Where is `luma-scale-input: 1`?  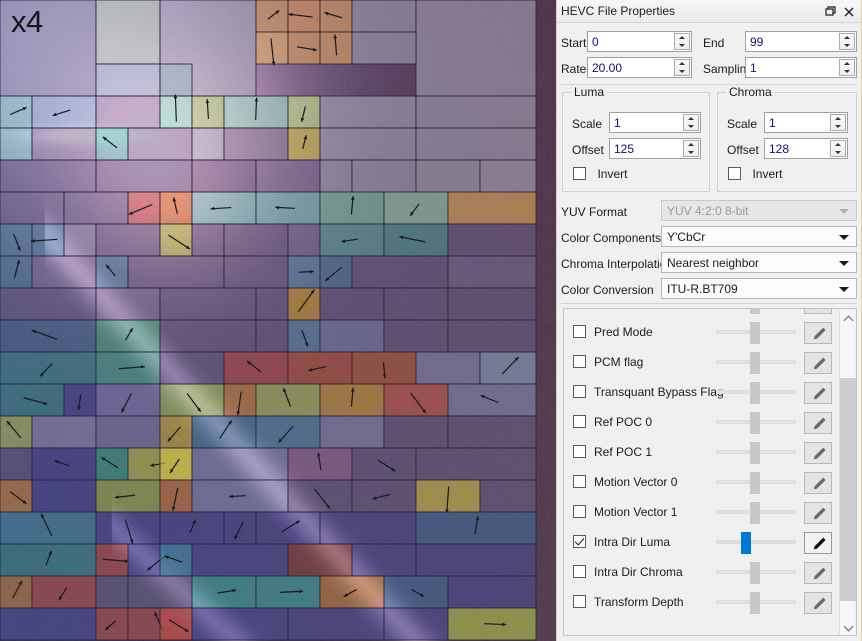
luma-scale-input: 1 is located at coordinates (655, 122).